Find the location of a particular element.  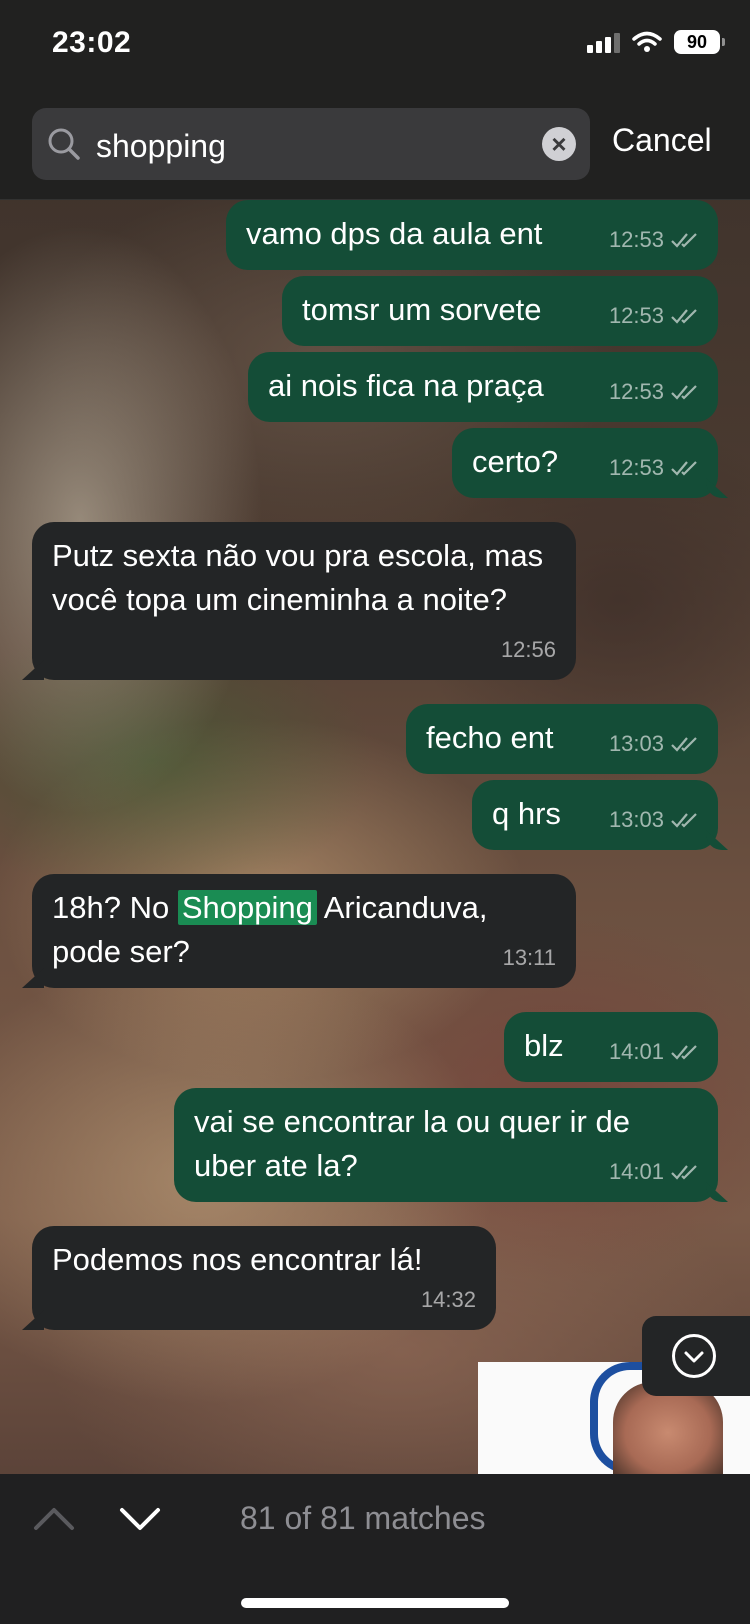

search-results-bar: 81 of 81 matches is located at coordinates (375, 1549).